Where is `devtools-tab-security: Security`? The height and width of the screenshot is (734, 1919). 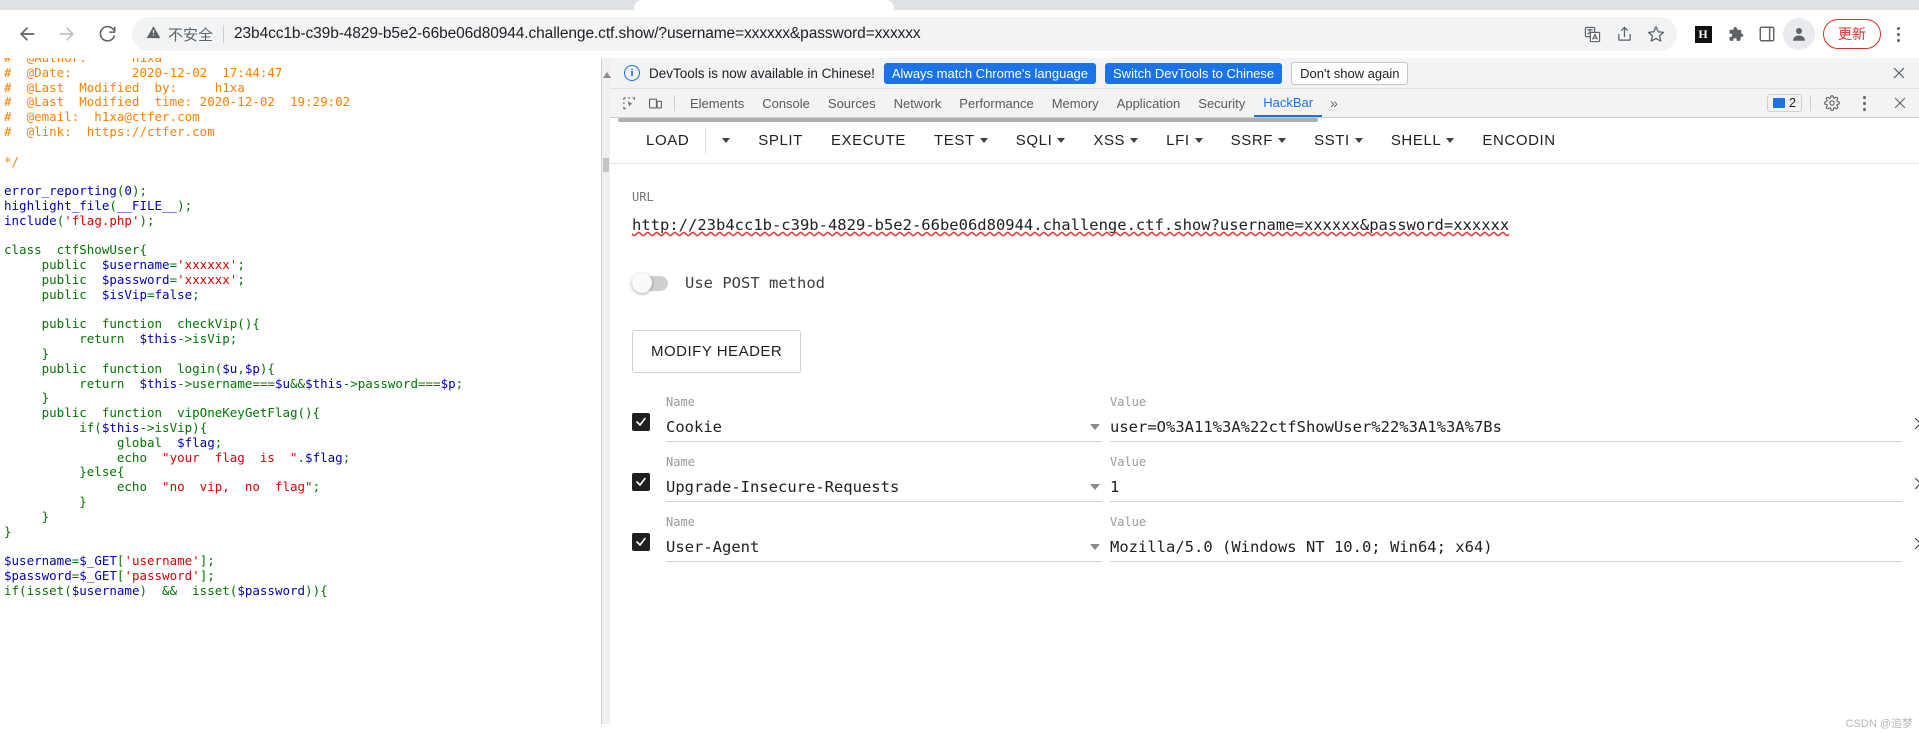 devtools-tab-security: Security is located at coordinates (1221, 103).